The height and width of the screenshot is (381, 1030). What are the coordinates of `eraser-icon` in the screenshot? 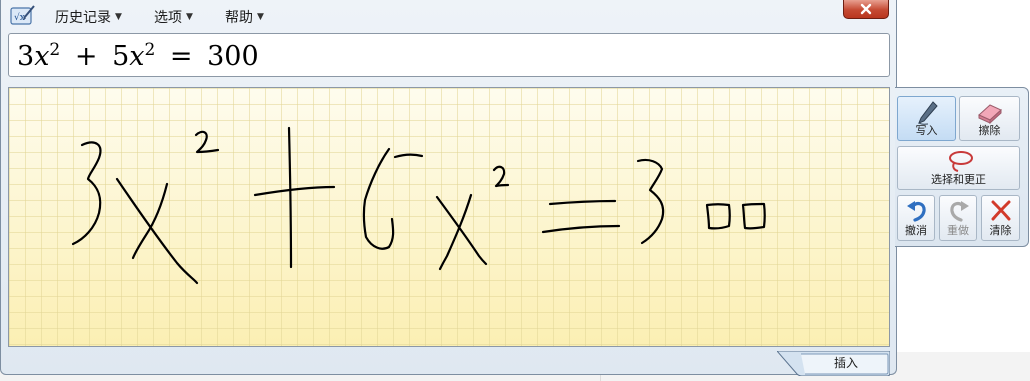 It's located at (990, 114).